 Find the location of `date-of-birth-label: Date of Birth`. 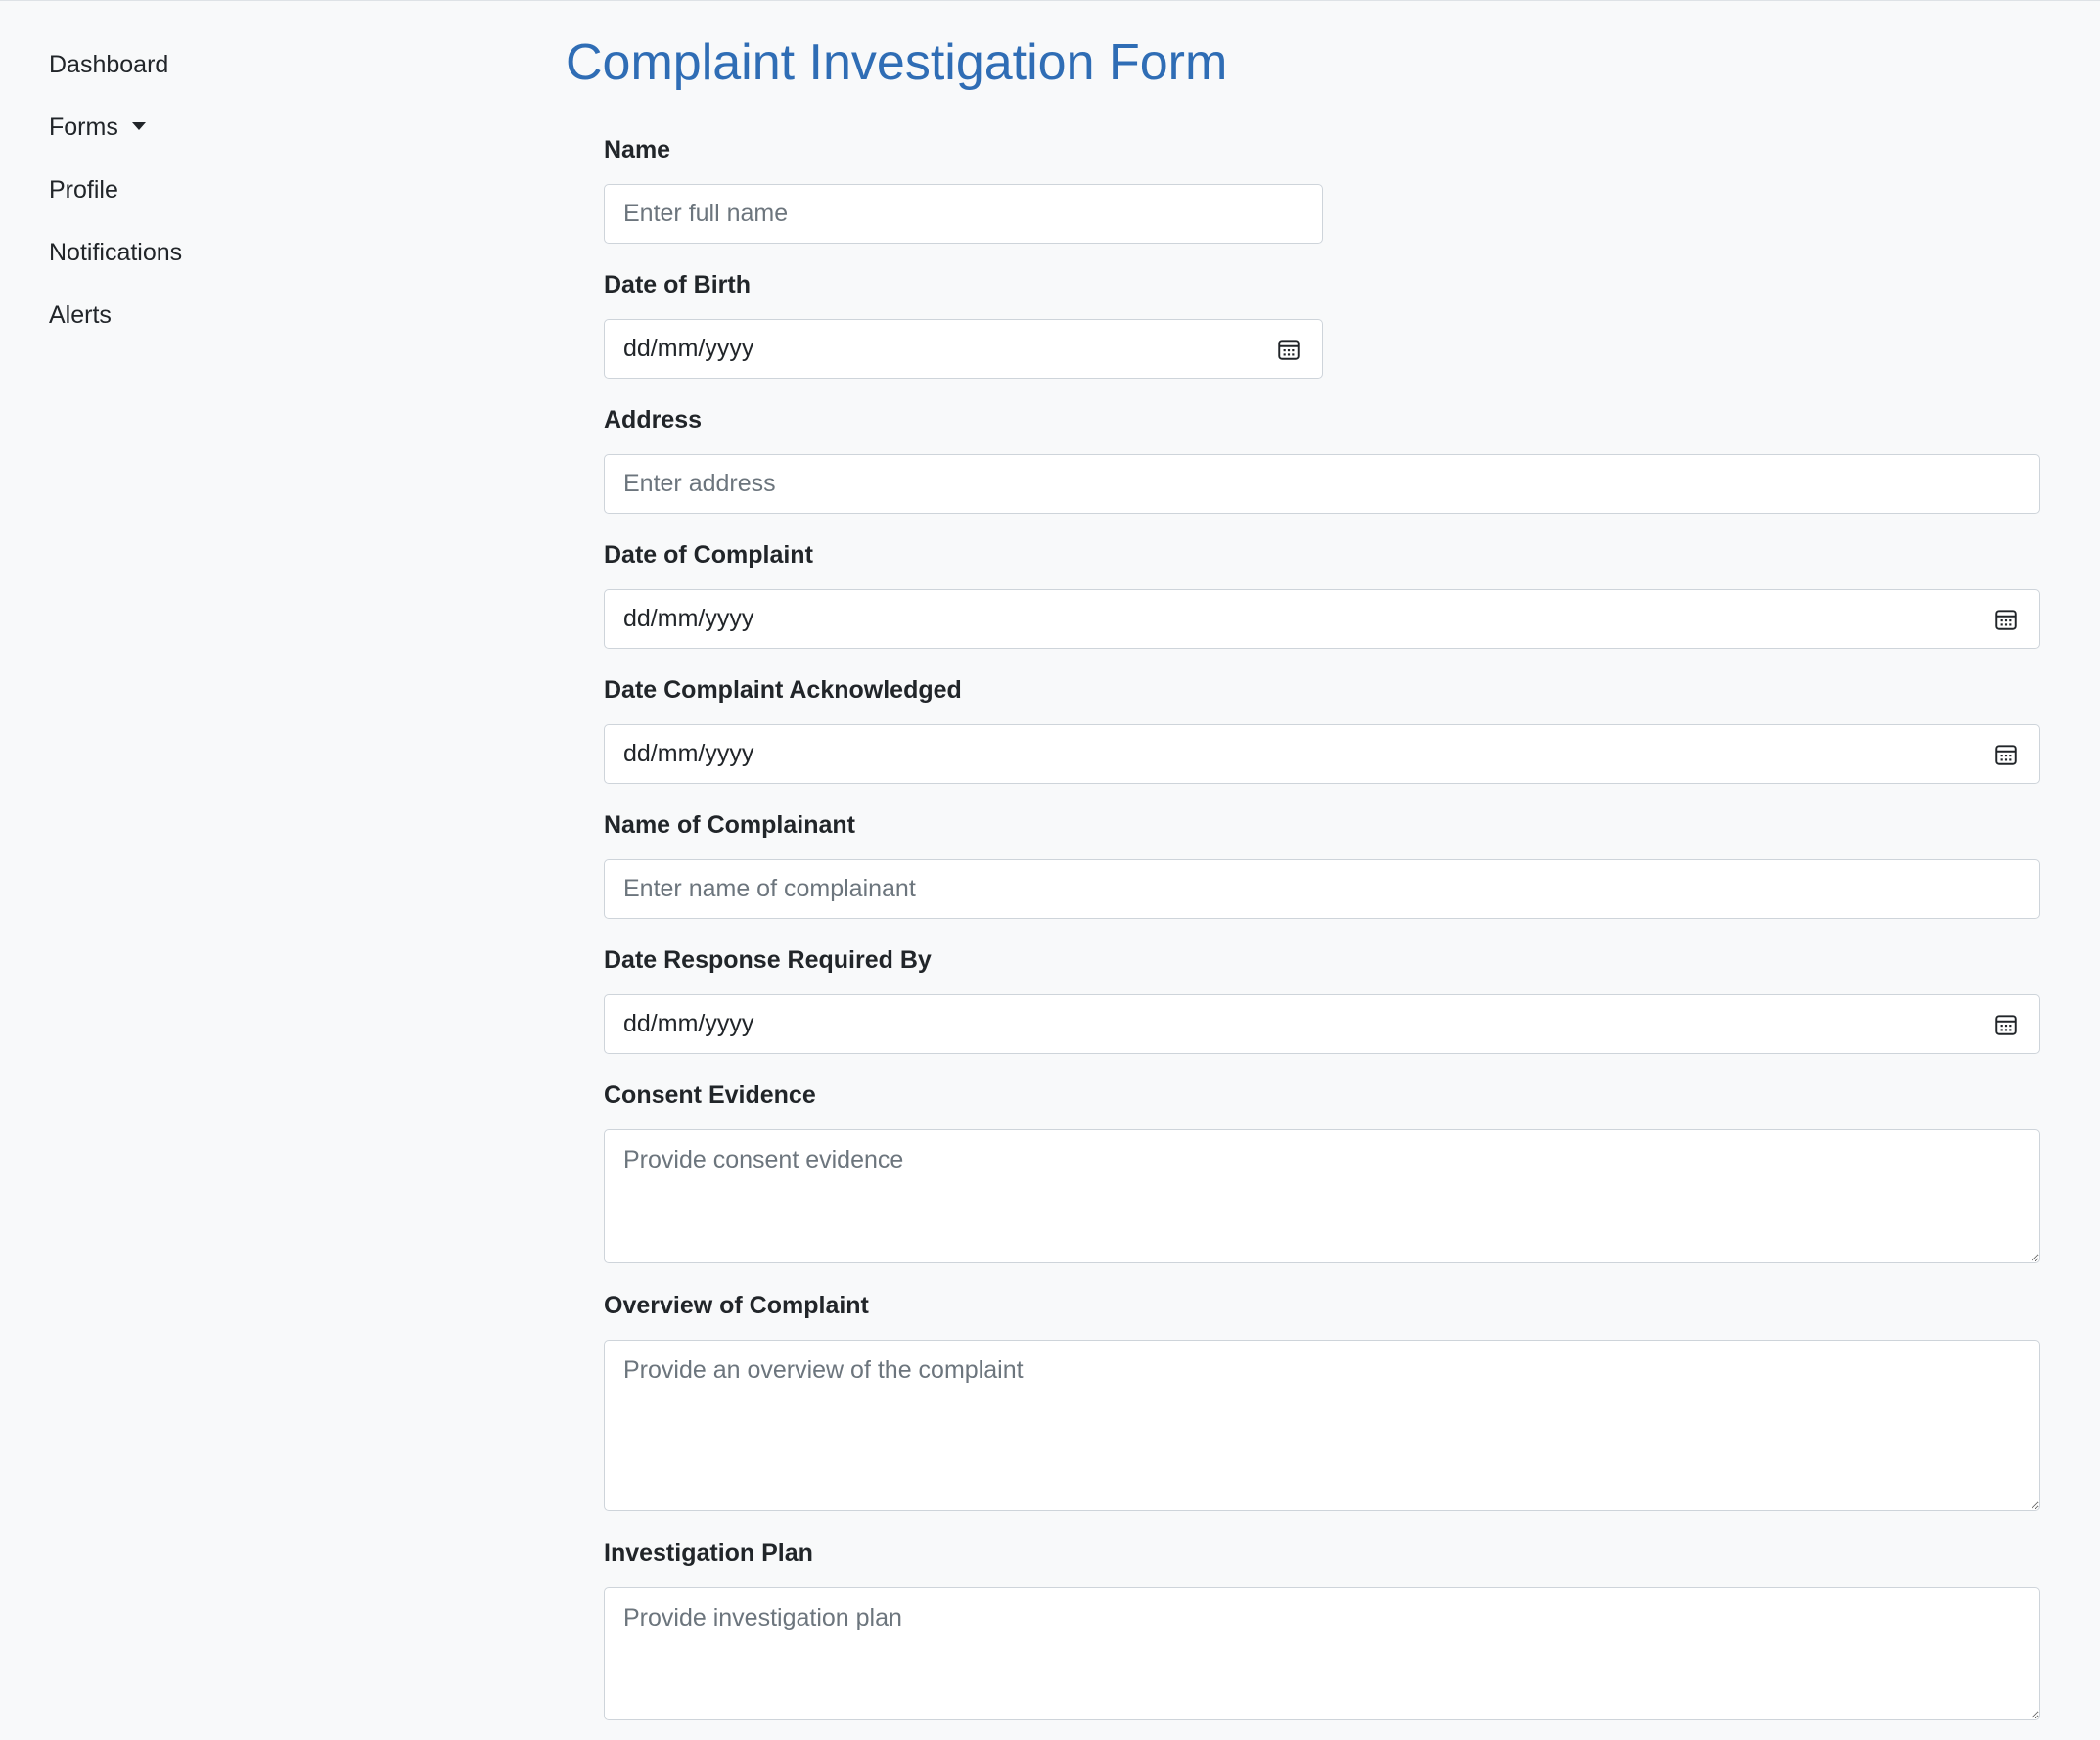

date-of-birth-label: Date of Birth is located at coordinates (677, 284).